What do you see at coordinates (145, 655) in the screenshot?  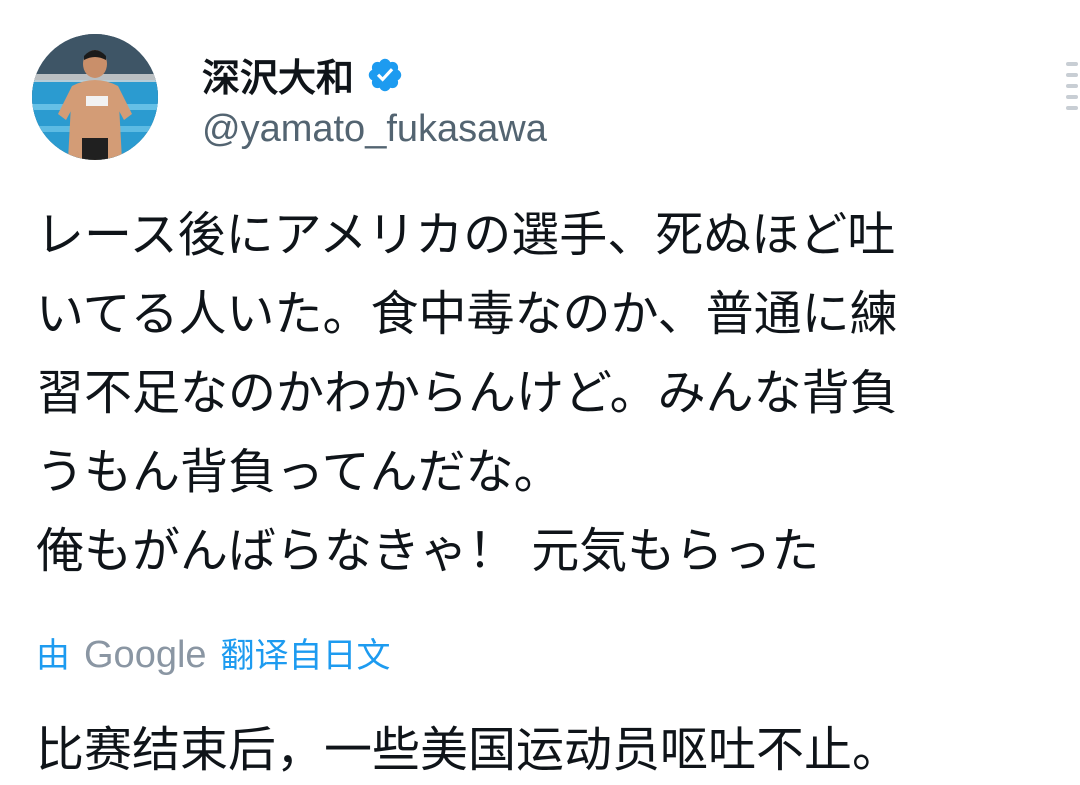 I see `google-logo: Google` at bounding box center [145, 655].